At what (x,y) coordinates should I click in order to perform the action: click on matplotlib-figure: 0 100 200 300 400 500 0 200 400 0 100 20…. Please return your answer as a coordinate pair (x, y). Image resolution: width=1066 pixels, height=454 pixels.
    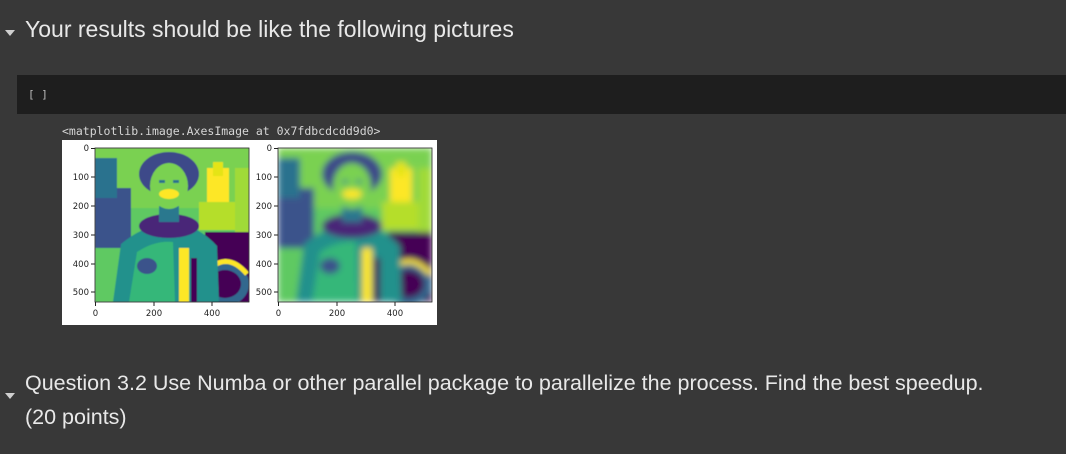
    Looking at the image, I should click on (253, 231).